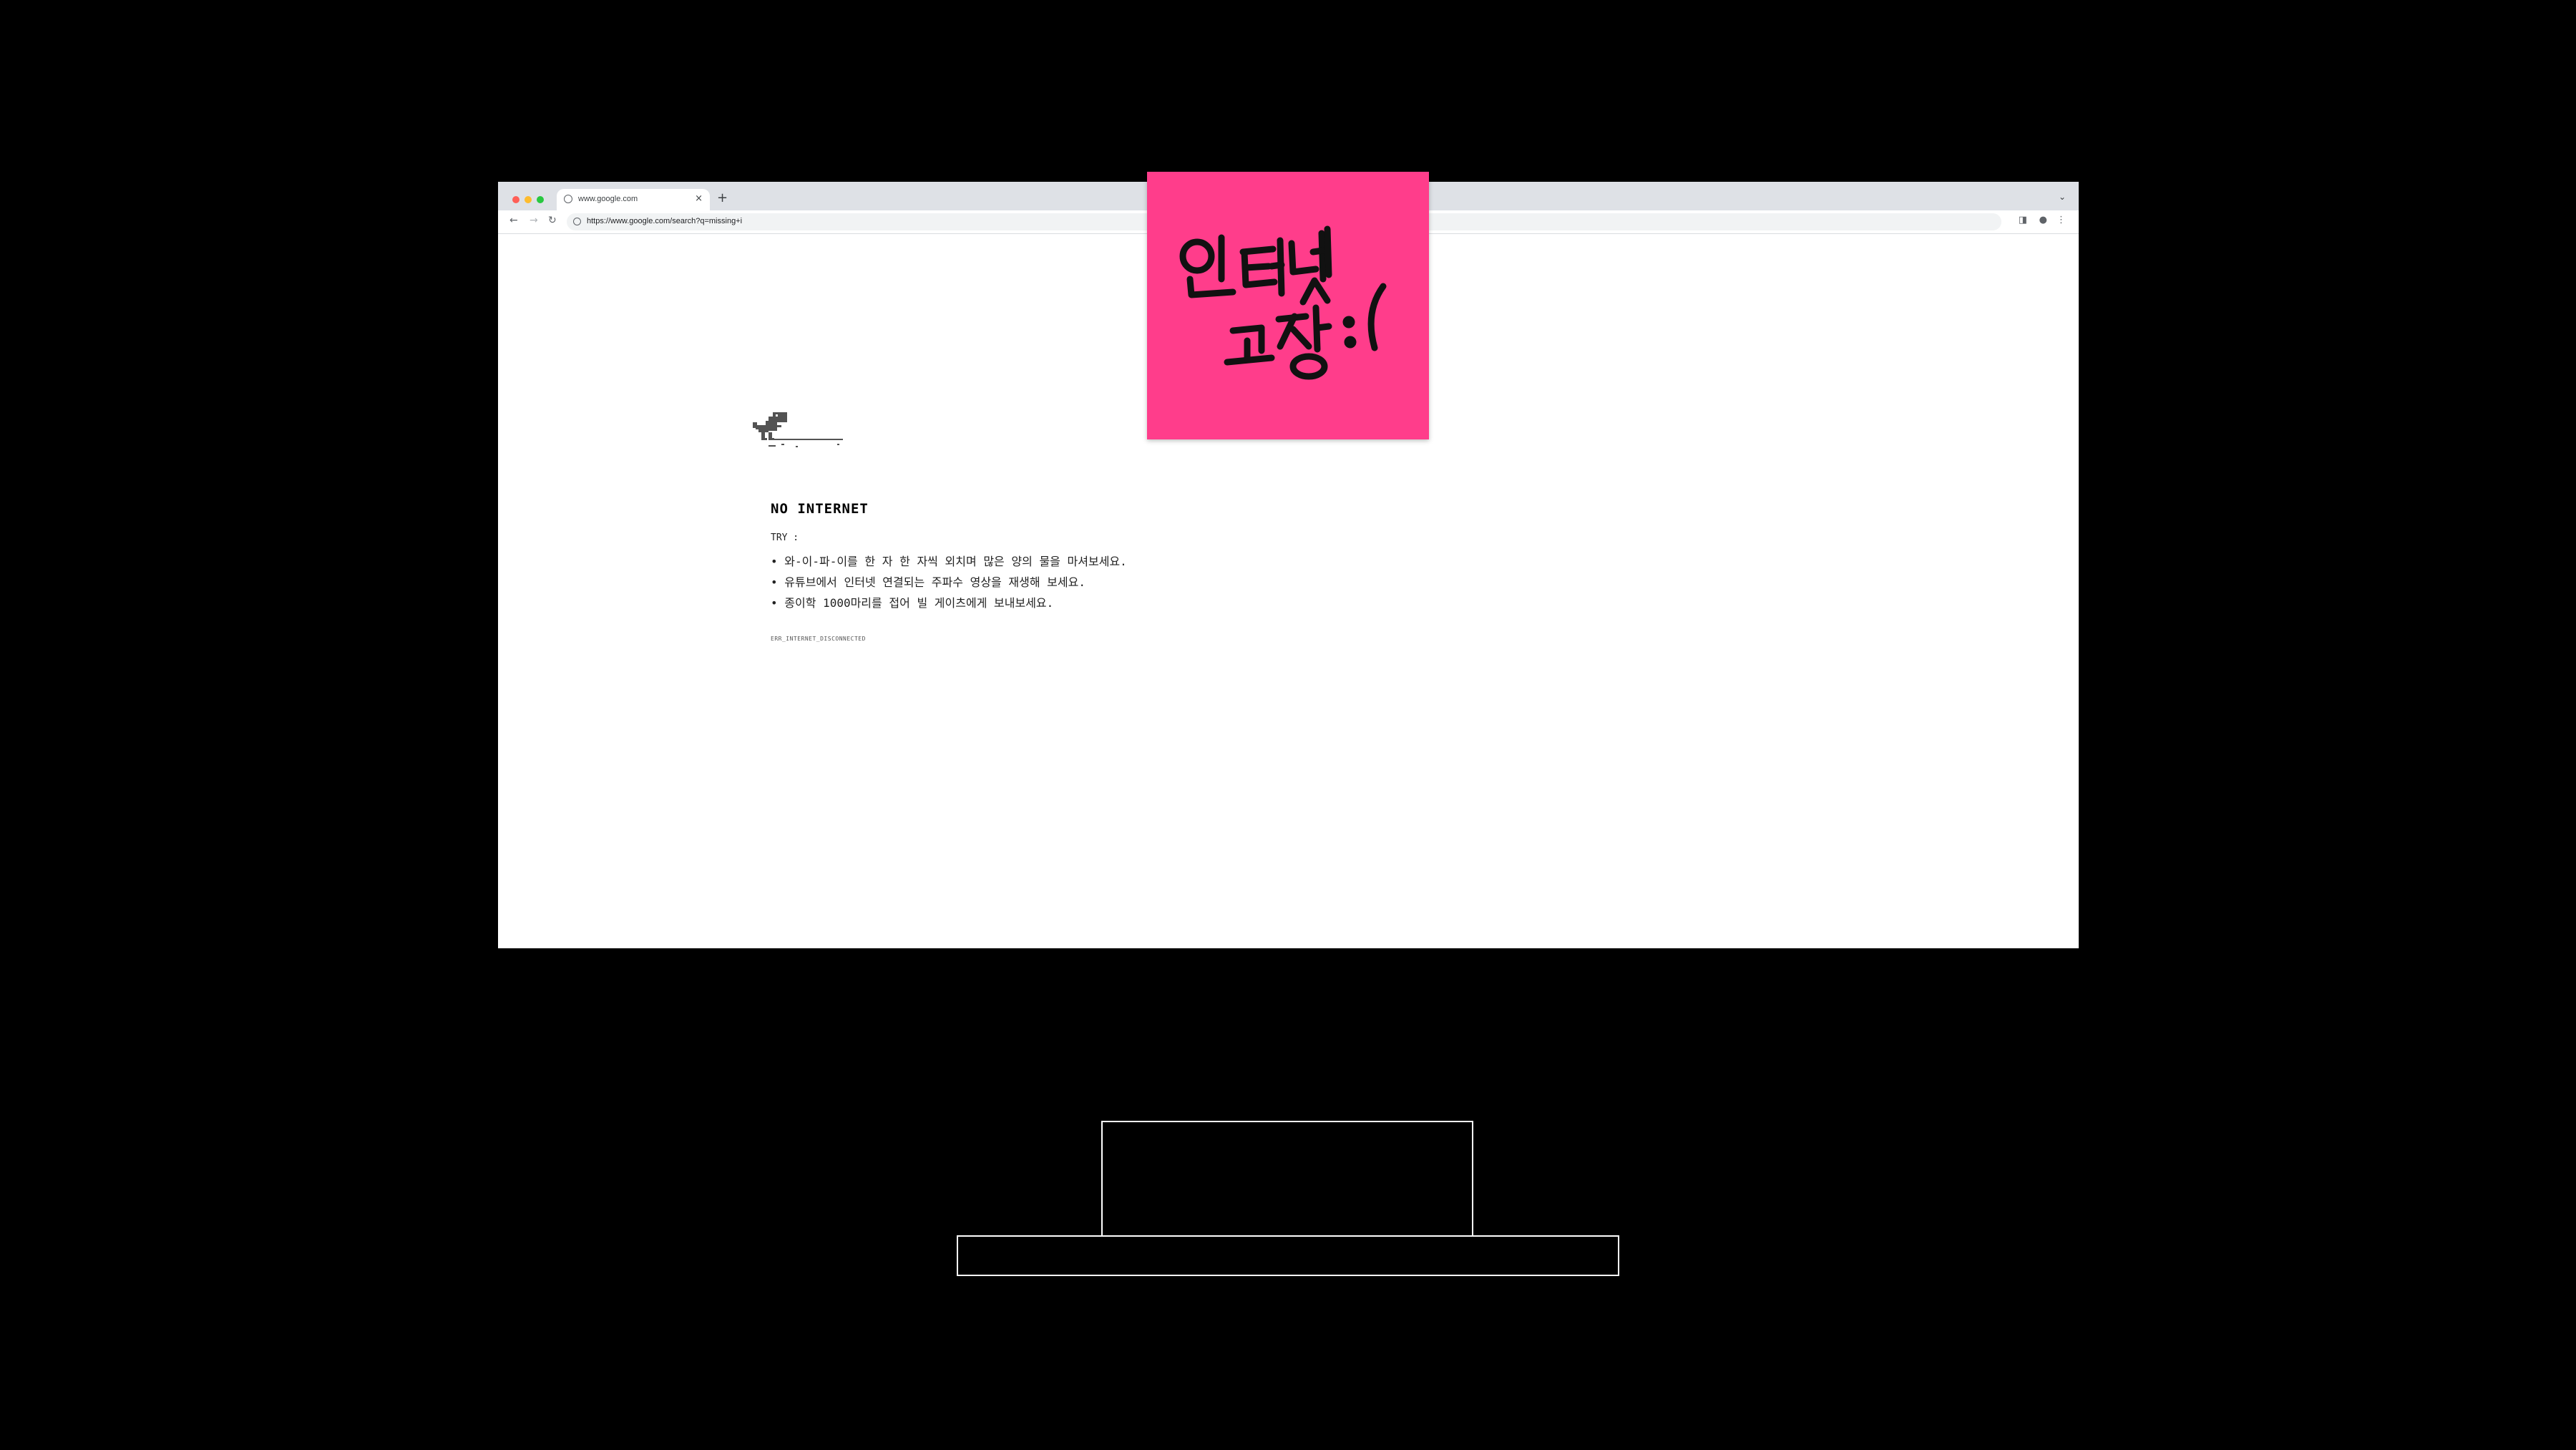 The height and width of the screenshot is (1450, 2576). What do you see at coordinates (1283, 302) in the screenshot?
I see `handwritten-note-drawing` at bounding box center [1283, 302].